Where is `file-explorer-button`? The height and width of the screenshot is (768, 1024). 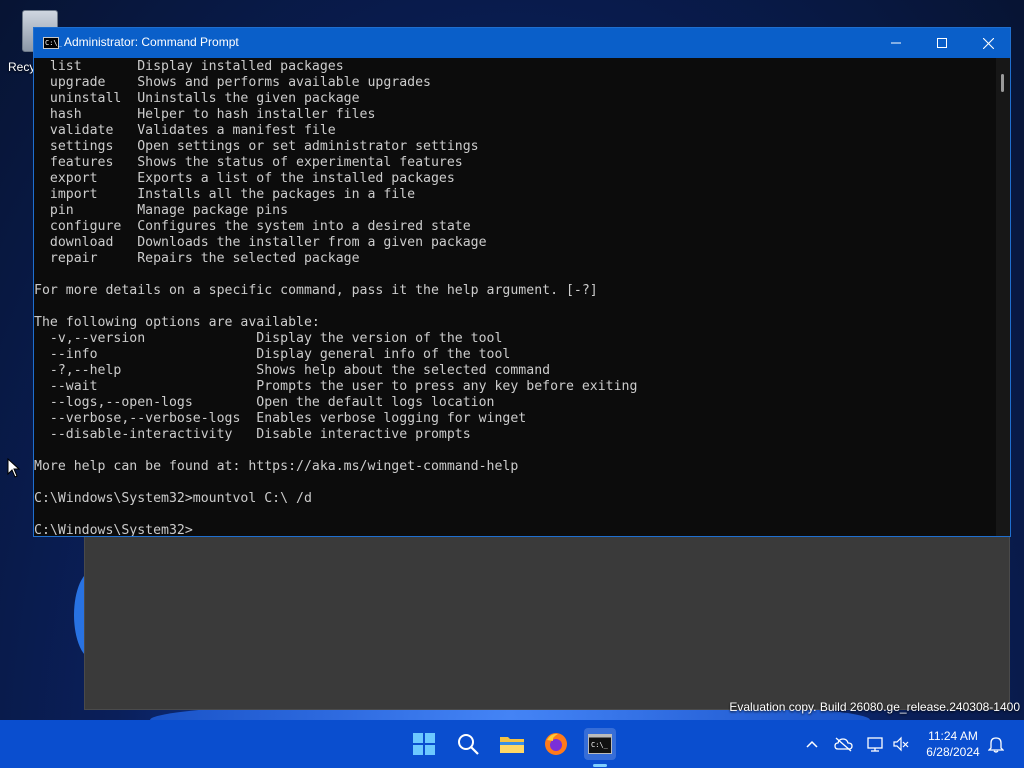 file-explorer-button is located at coordinates (512, 744).